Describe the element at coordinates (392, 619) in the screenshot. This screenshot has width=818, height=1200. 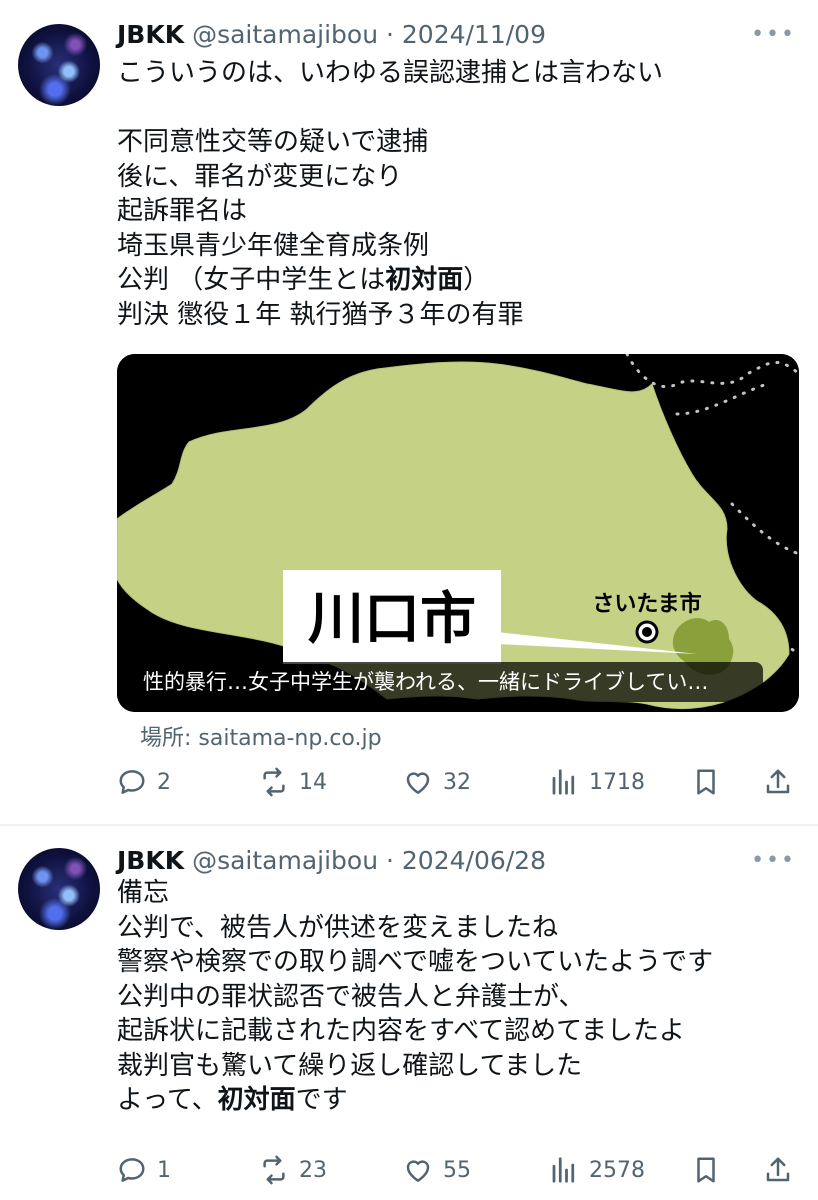
I see `map-label-big: 川口市` at that location.